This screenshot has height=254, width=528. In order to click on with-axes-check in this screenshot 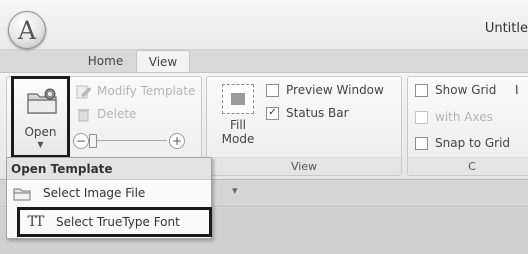, I will do `click(421, 117)`.